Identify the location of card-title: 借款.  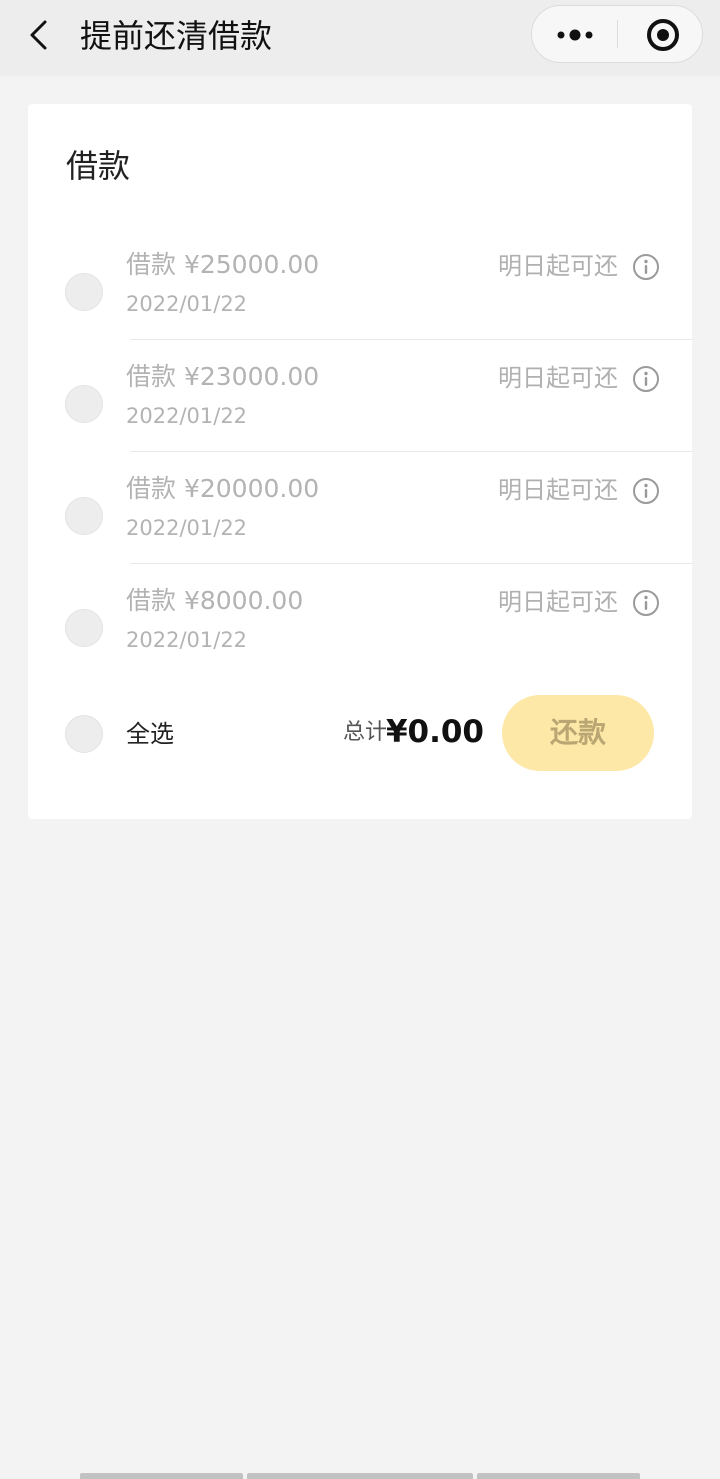
(98, 166).